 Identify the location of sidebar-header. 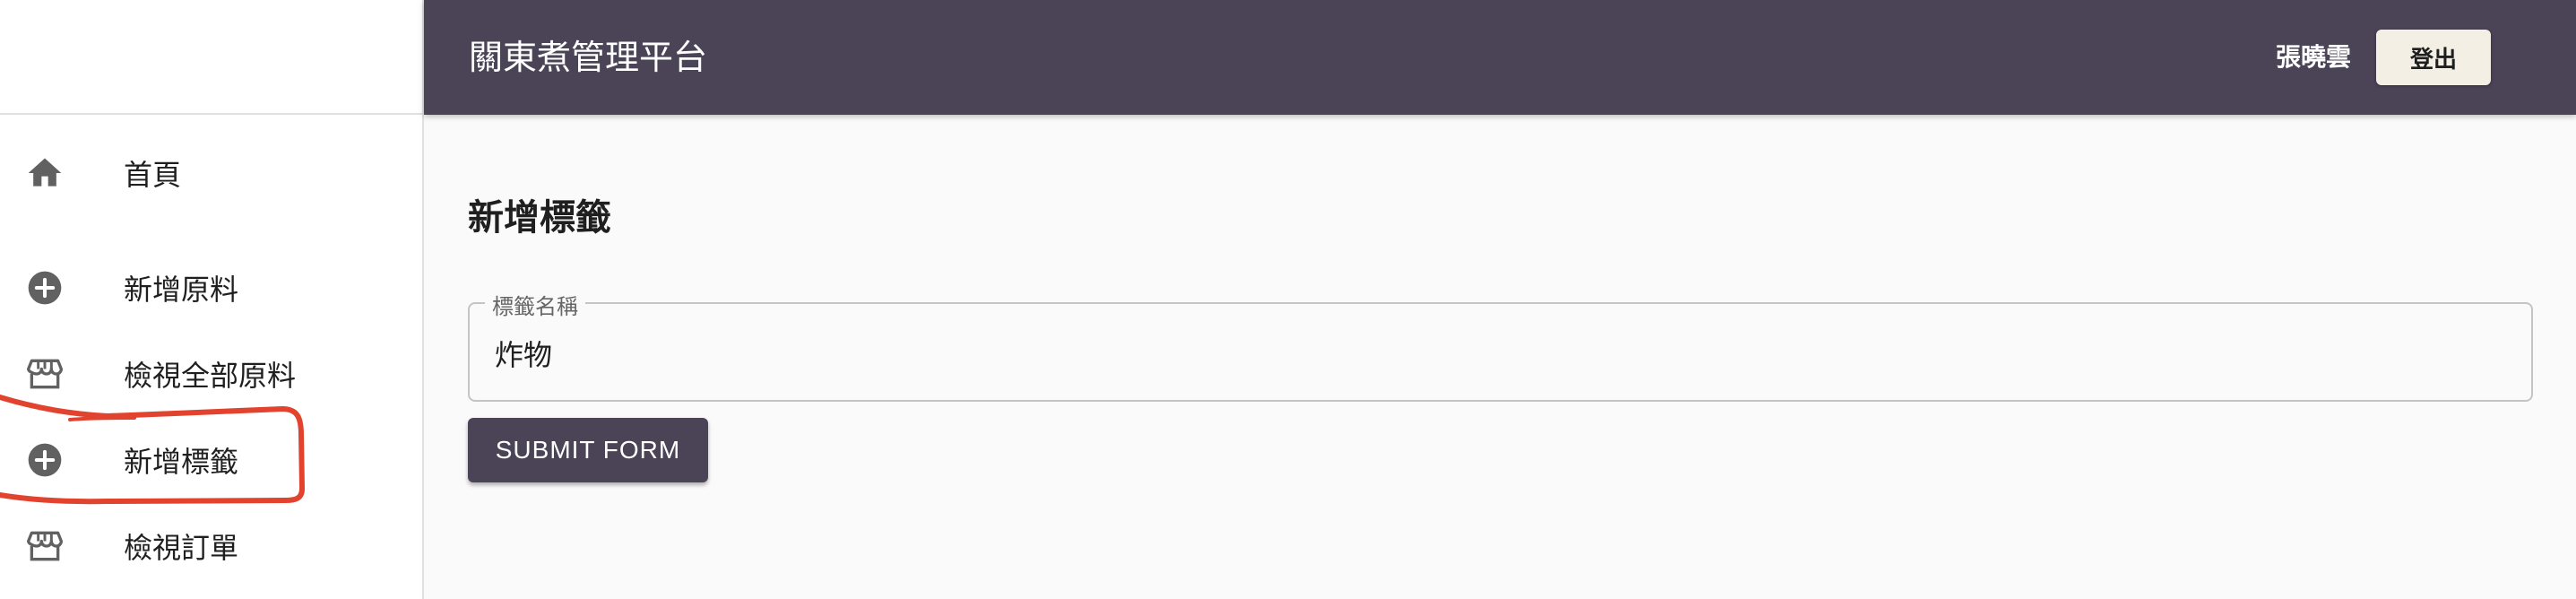
(211, 57).